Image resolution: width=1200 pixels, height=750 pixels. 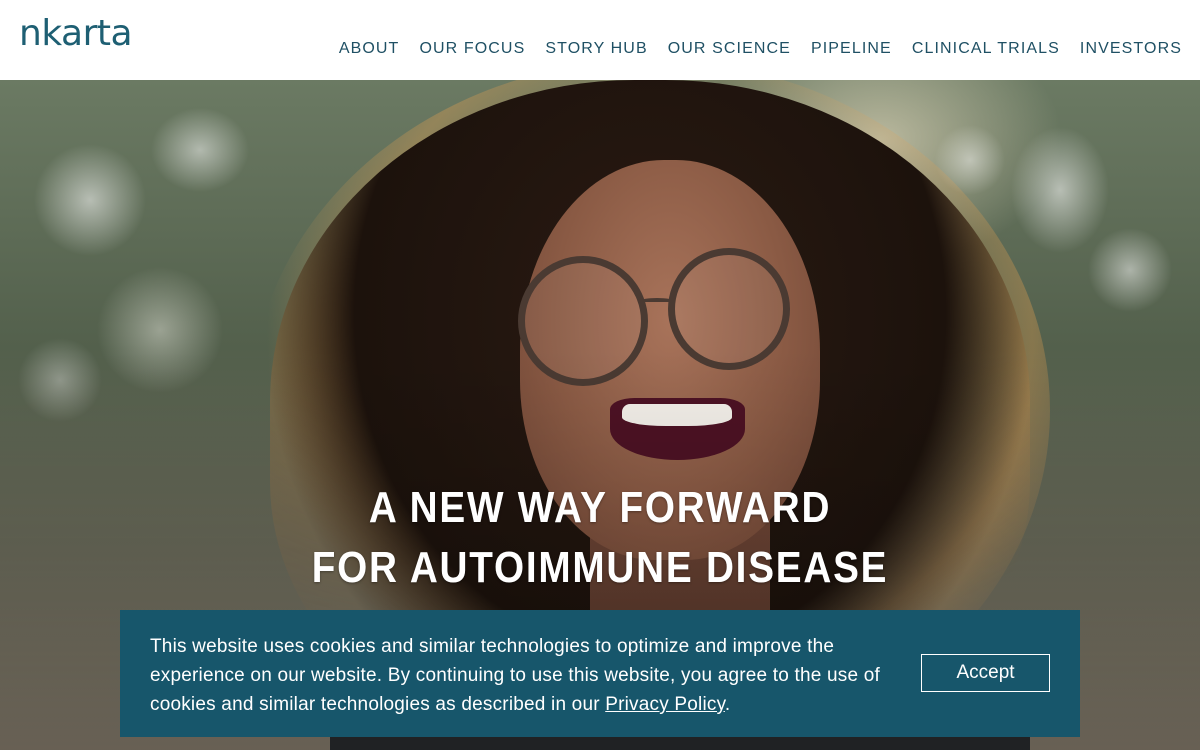 What do you see at coordinates (472, 49) in the screenshot?
I see `nav-item-our-focus: OUR FOCUS` at bounding box center [472, 49].